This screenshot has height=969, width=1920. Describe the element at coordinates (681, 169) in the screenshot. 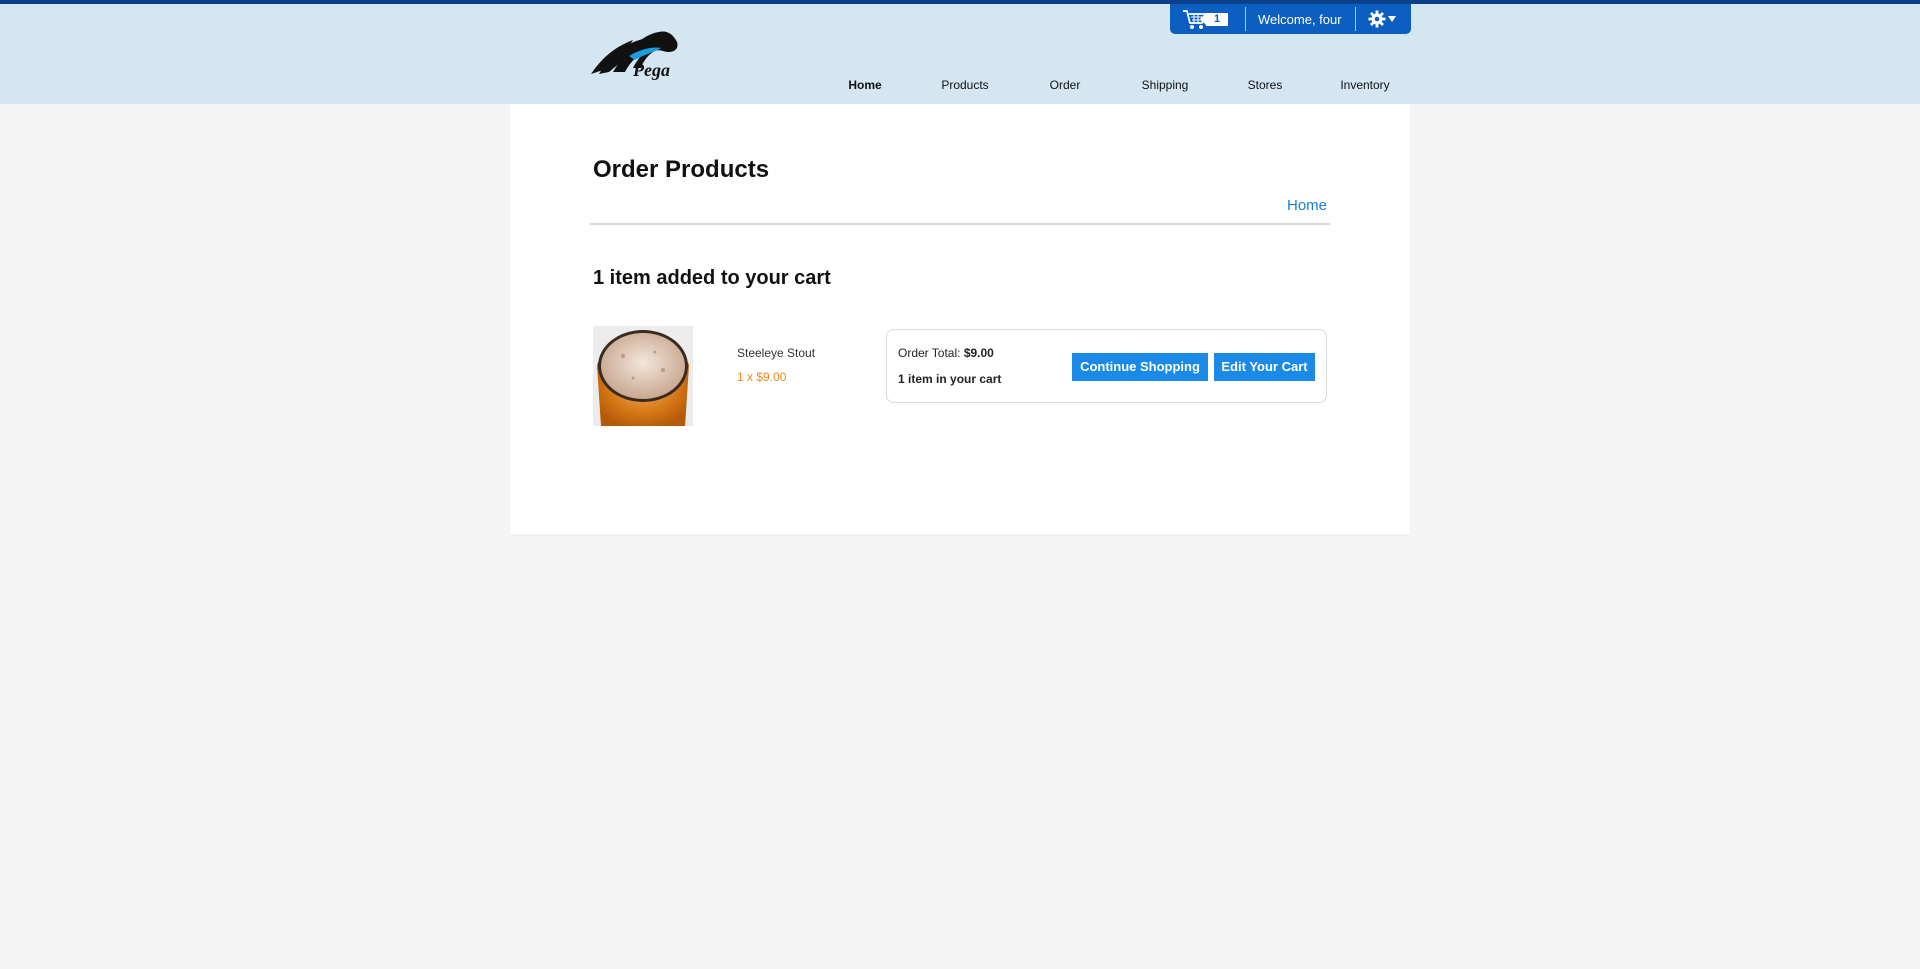

I see `page-title: Order Products` at that location.